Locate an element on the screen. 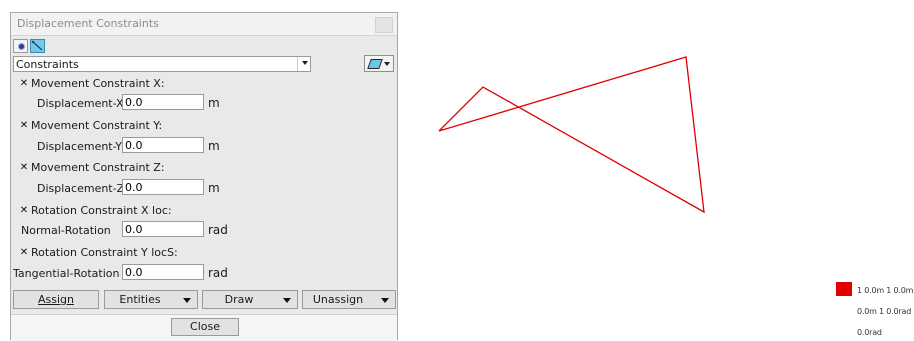  condition-combo: Constraints is located at coordinates (162, 64).